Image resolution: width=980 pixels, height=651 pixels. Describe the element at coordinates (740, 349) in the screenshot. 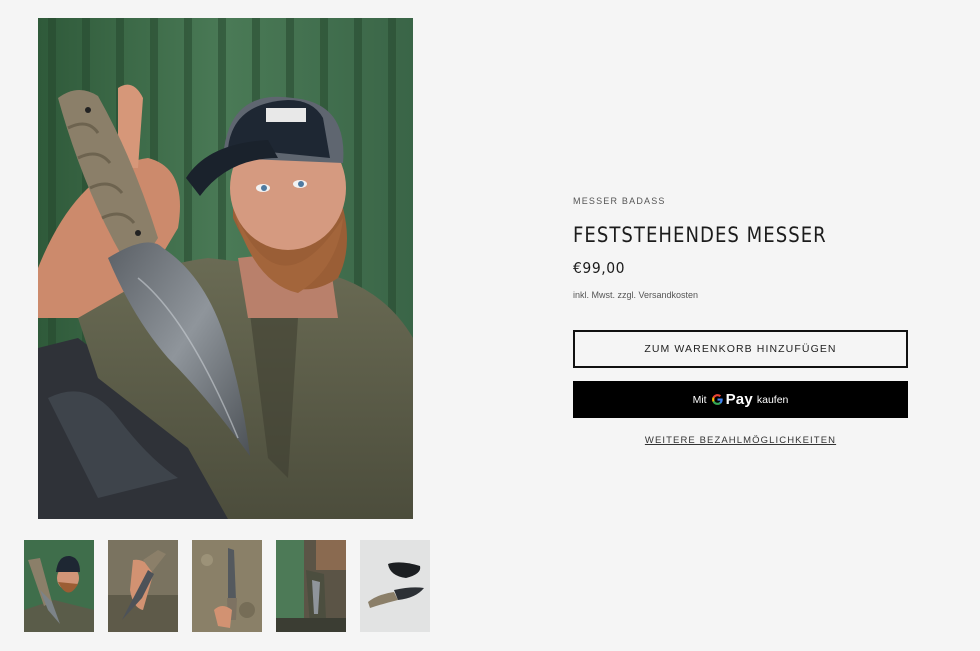

I see `add-to-cart-button: ZUM WARENKORB HINZUFÜGEN` at that location.